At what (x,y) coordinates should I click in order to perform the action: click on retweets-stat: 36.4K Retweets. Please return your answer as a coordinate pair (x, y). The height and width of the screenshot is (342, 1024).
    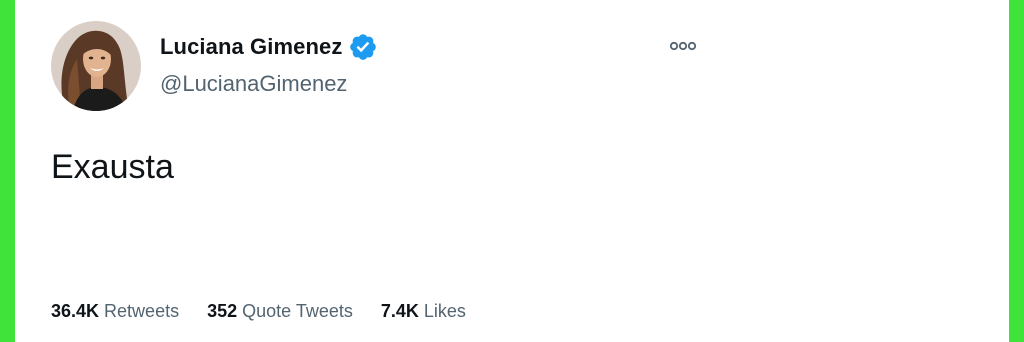
    Looking at the image, I should click on (115, 311).